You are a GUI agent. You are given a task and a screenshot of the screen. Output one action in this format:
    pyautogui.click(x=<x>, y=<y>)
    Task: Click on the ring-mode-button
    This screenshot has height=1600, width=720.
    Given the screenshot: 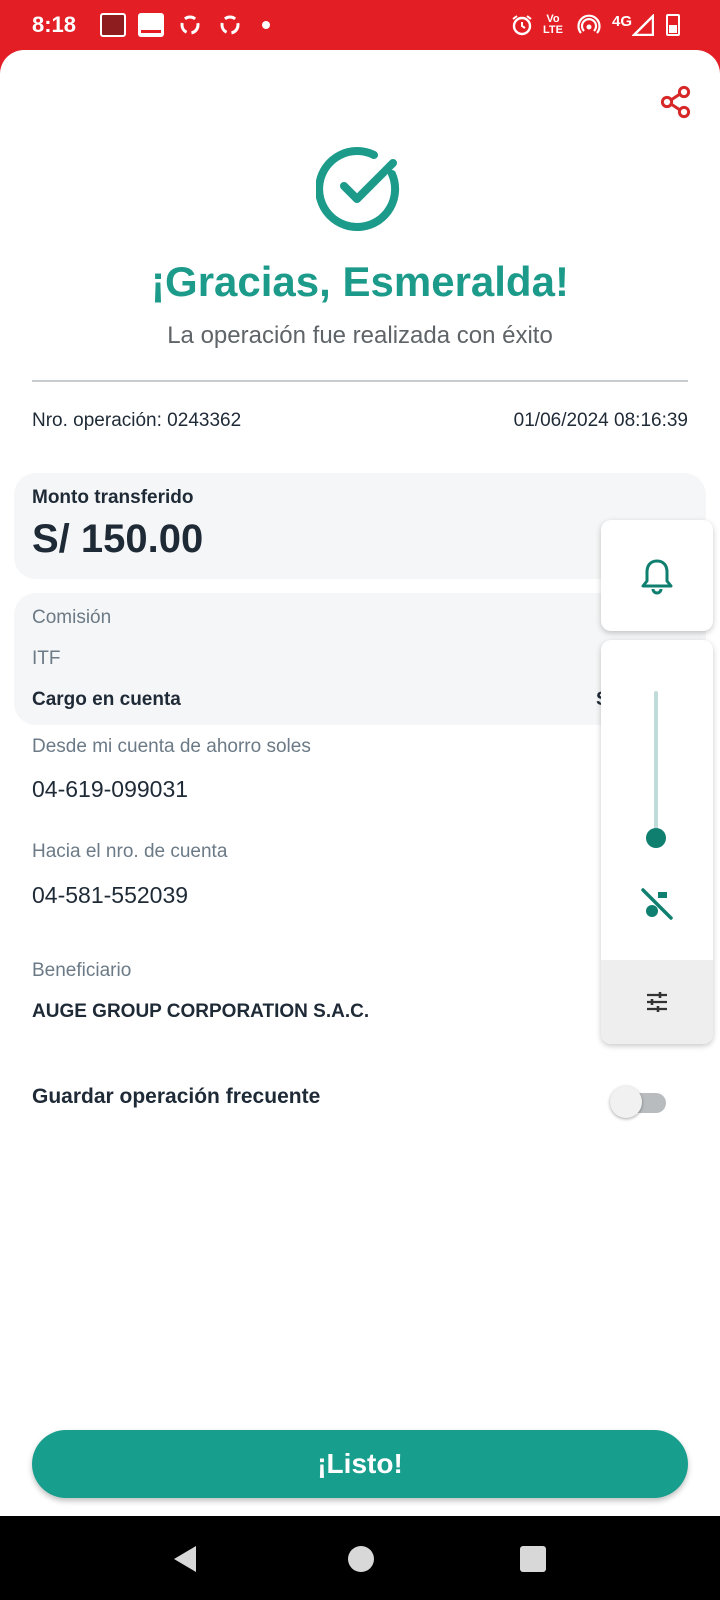 What is the action you would take?
    pyautogui.click(x=657, y=575)
    